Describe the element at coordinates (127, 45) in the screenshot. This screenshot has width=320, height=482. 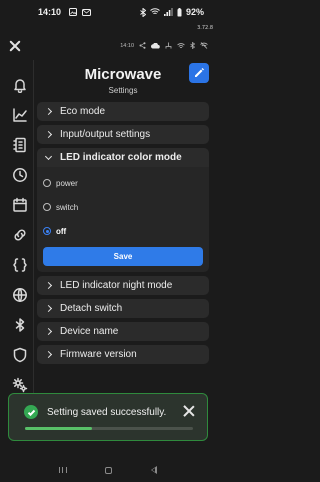
I see `header-time: 14:10` at that location.